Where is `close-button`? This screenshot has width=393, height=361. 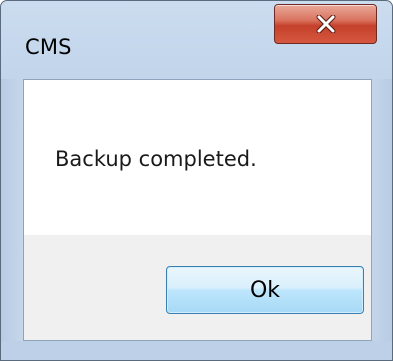 close-button is located at coordinates (325, 24).